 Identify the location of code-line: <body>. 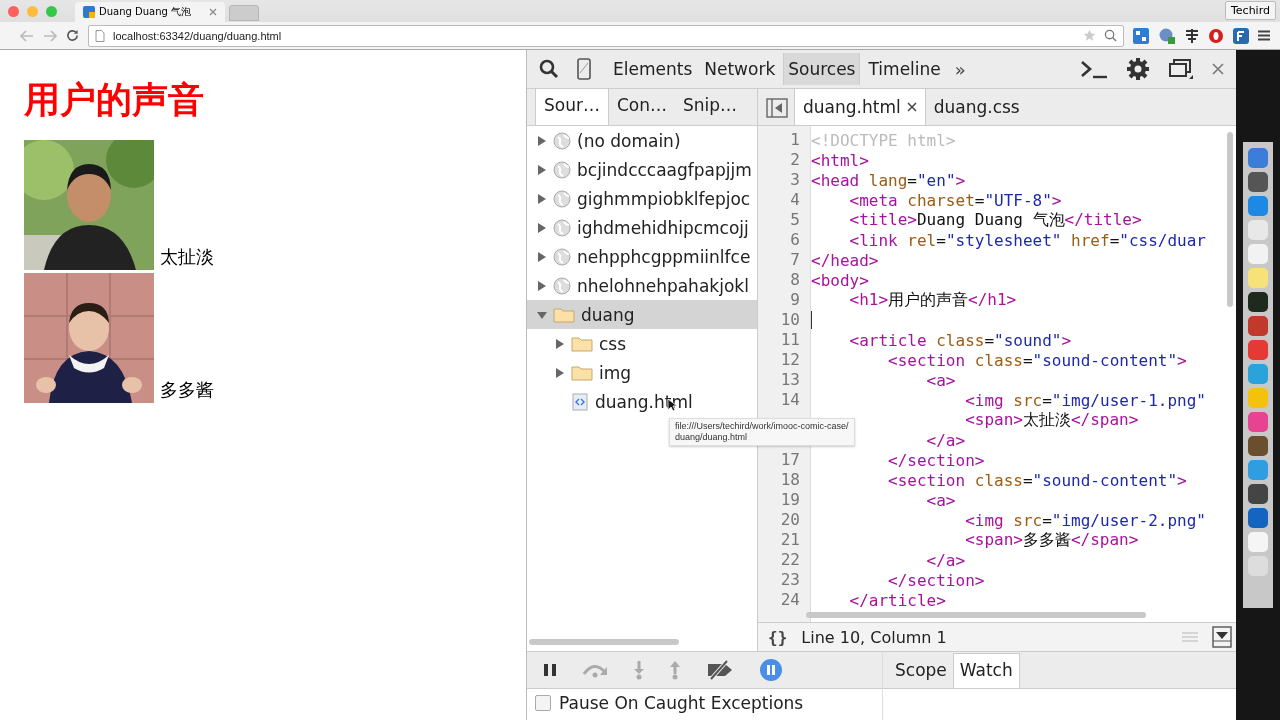
(840, 280).